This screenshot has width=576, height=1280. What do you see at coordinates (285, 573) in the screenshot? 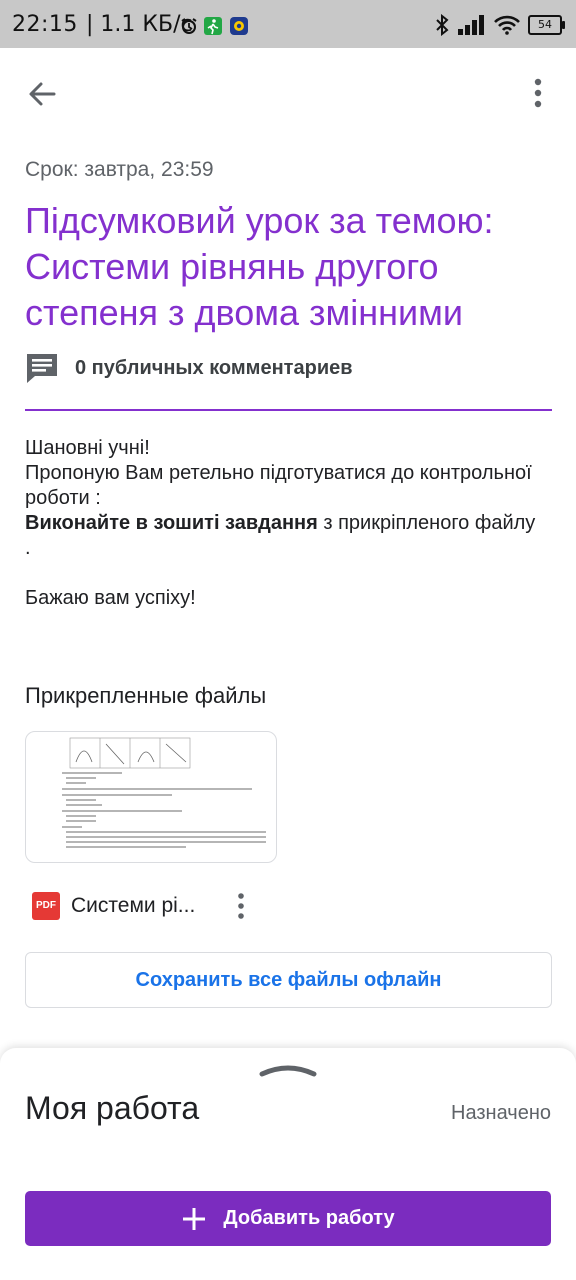
I see `description-spacer` at bounding box center [285, 573].